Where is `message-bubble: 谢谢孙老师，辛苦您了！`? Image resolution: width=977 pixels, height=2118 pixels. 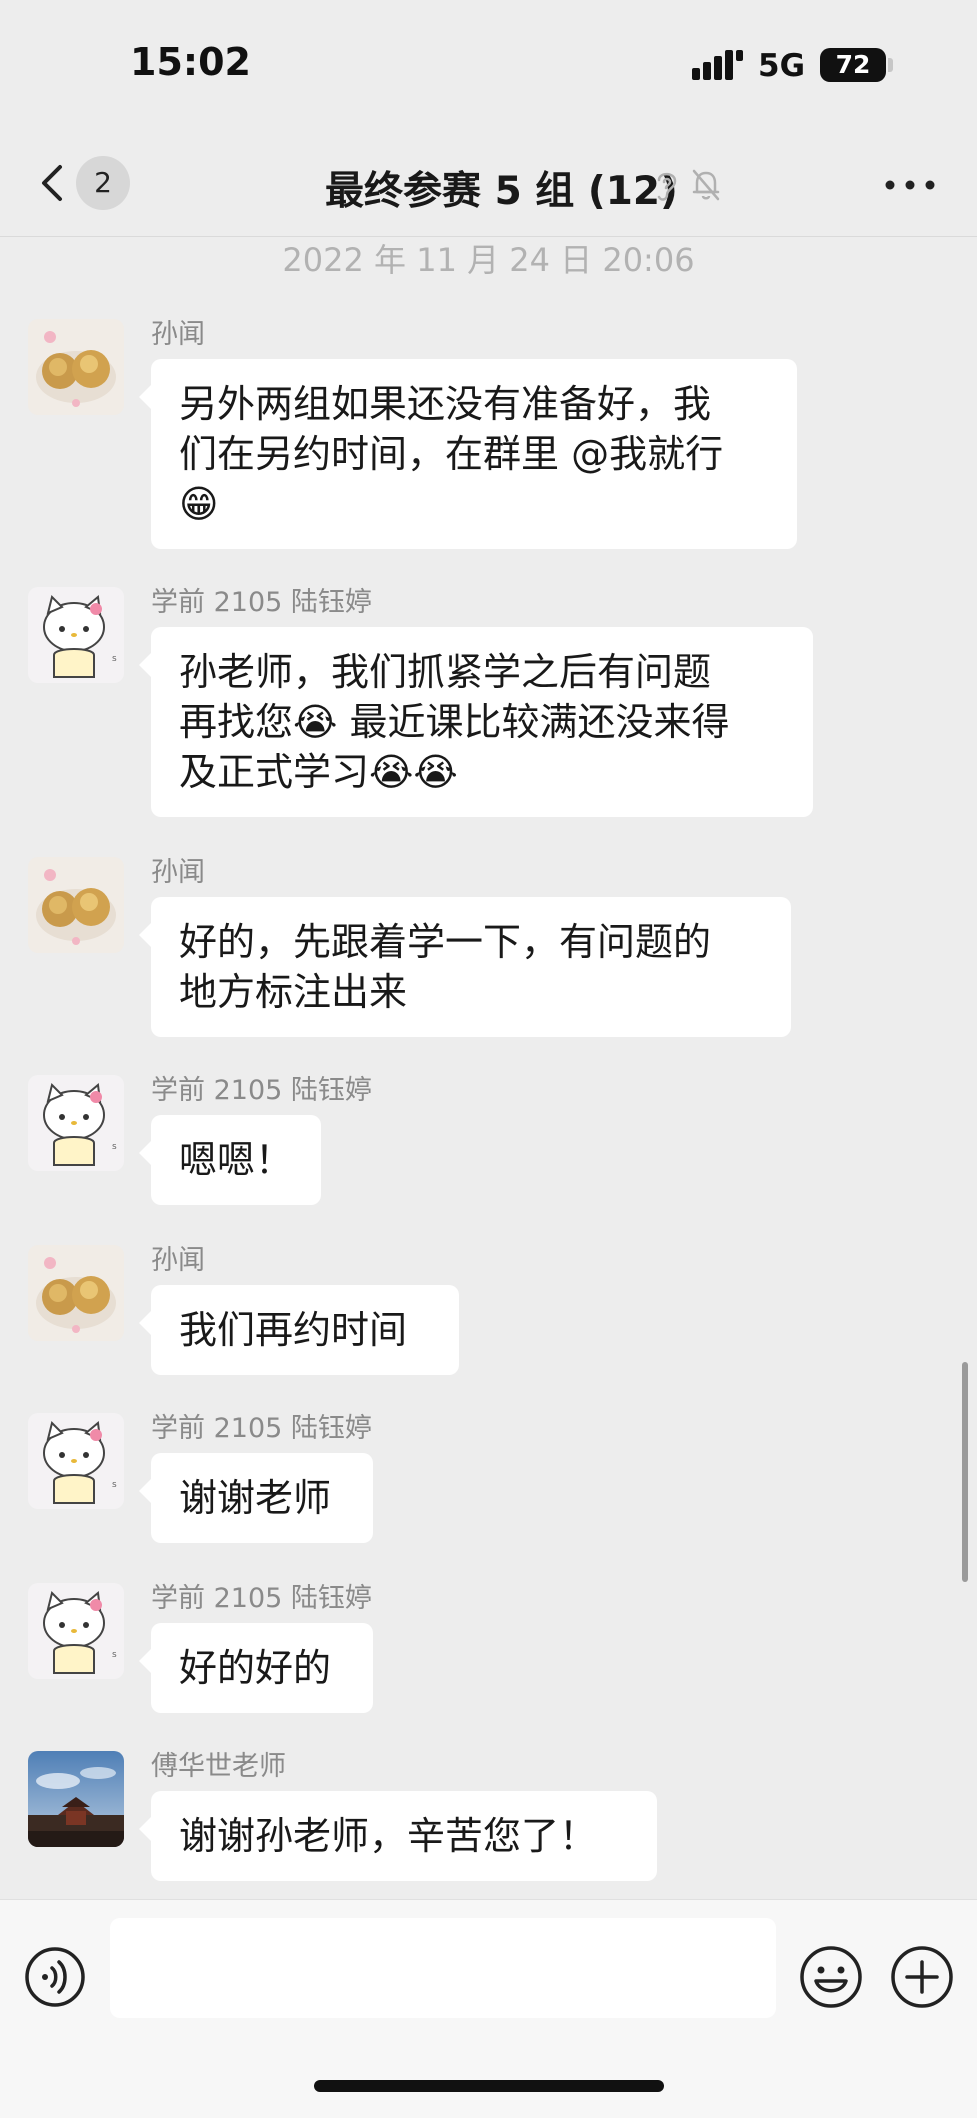
message-bubble: 谢谢孙老师，辛苦您了！ is located at coordinates (398, 1836).